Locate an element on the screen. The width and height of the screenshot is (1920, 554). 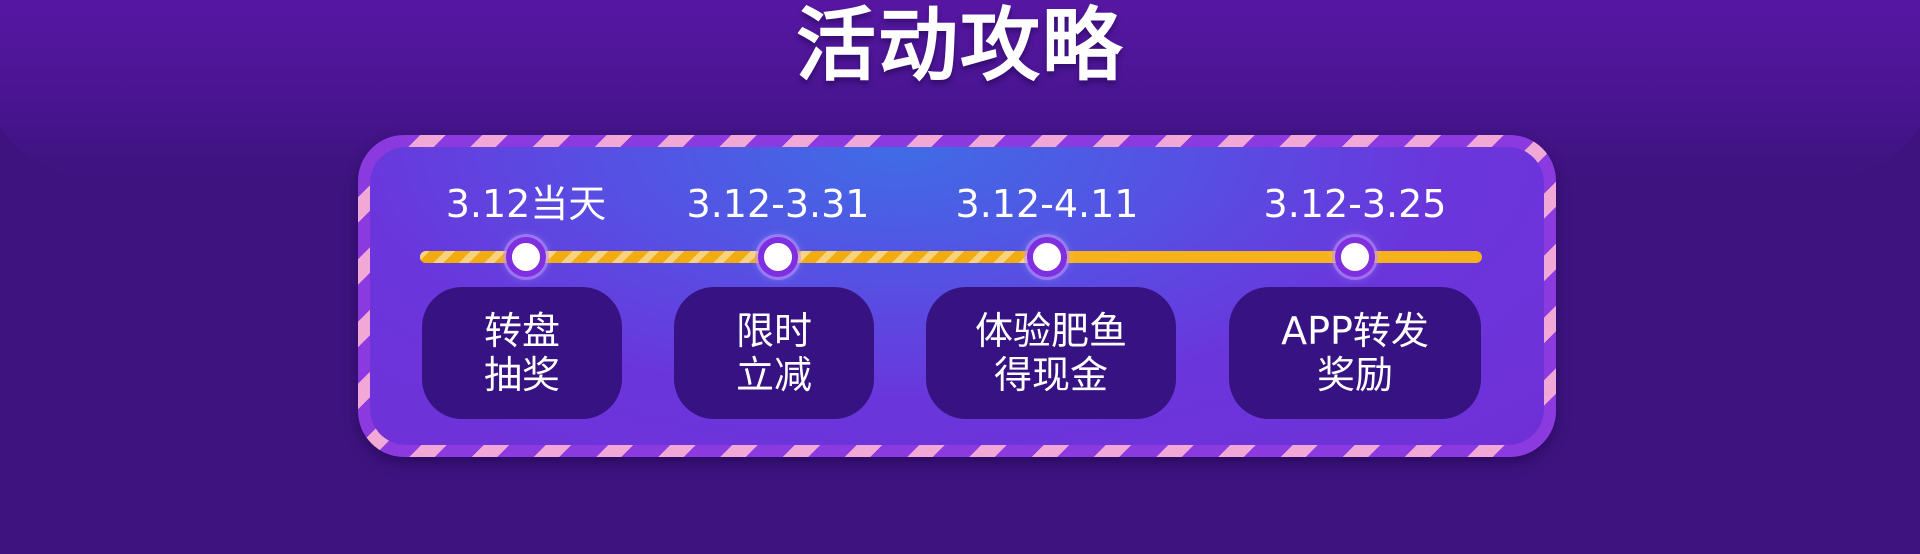
step-1-label-line-1: 转盘 is located at coordinates (521, 331).